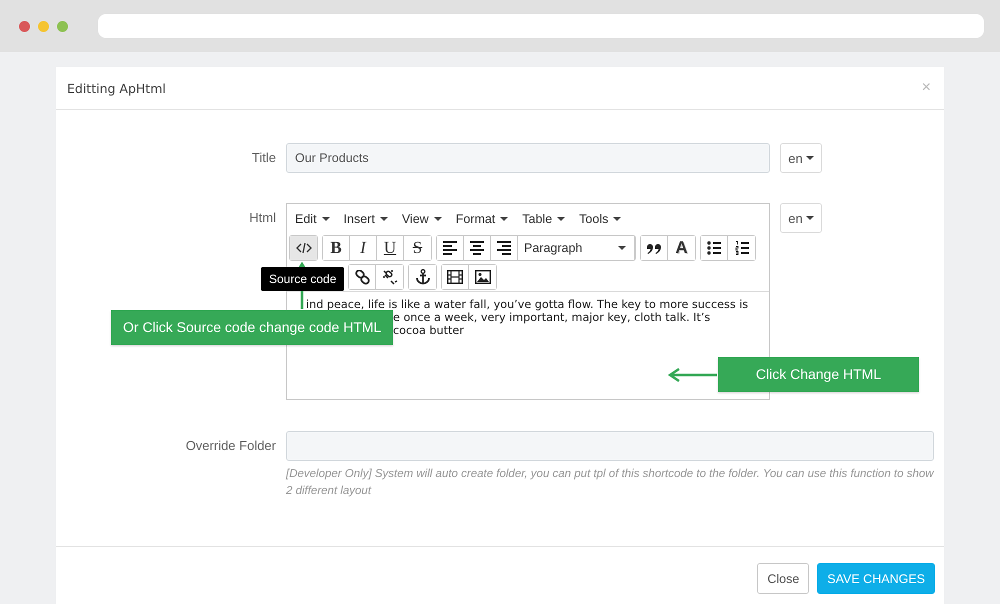 This screenshot has height=604, width=1000. I want to click on quote-icon, so click(654, 248).